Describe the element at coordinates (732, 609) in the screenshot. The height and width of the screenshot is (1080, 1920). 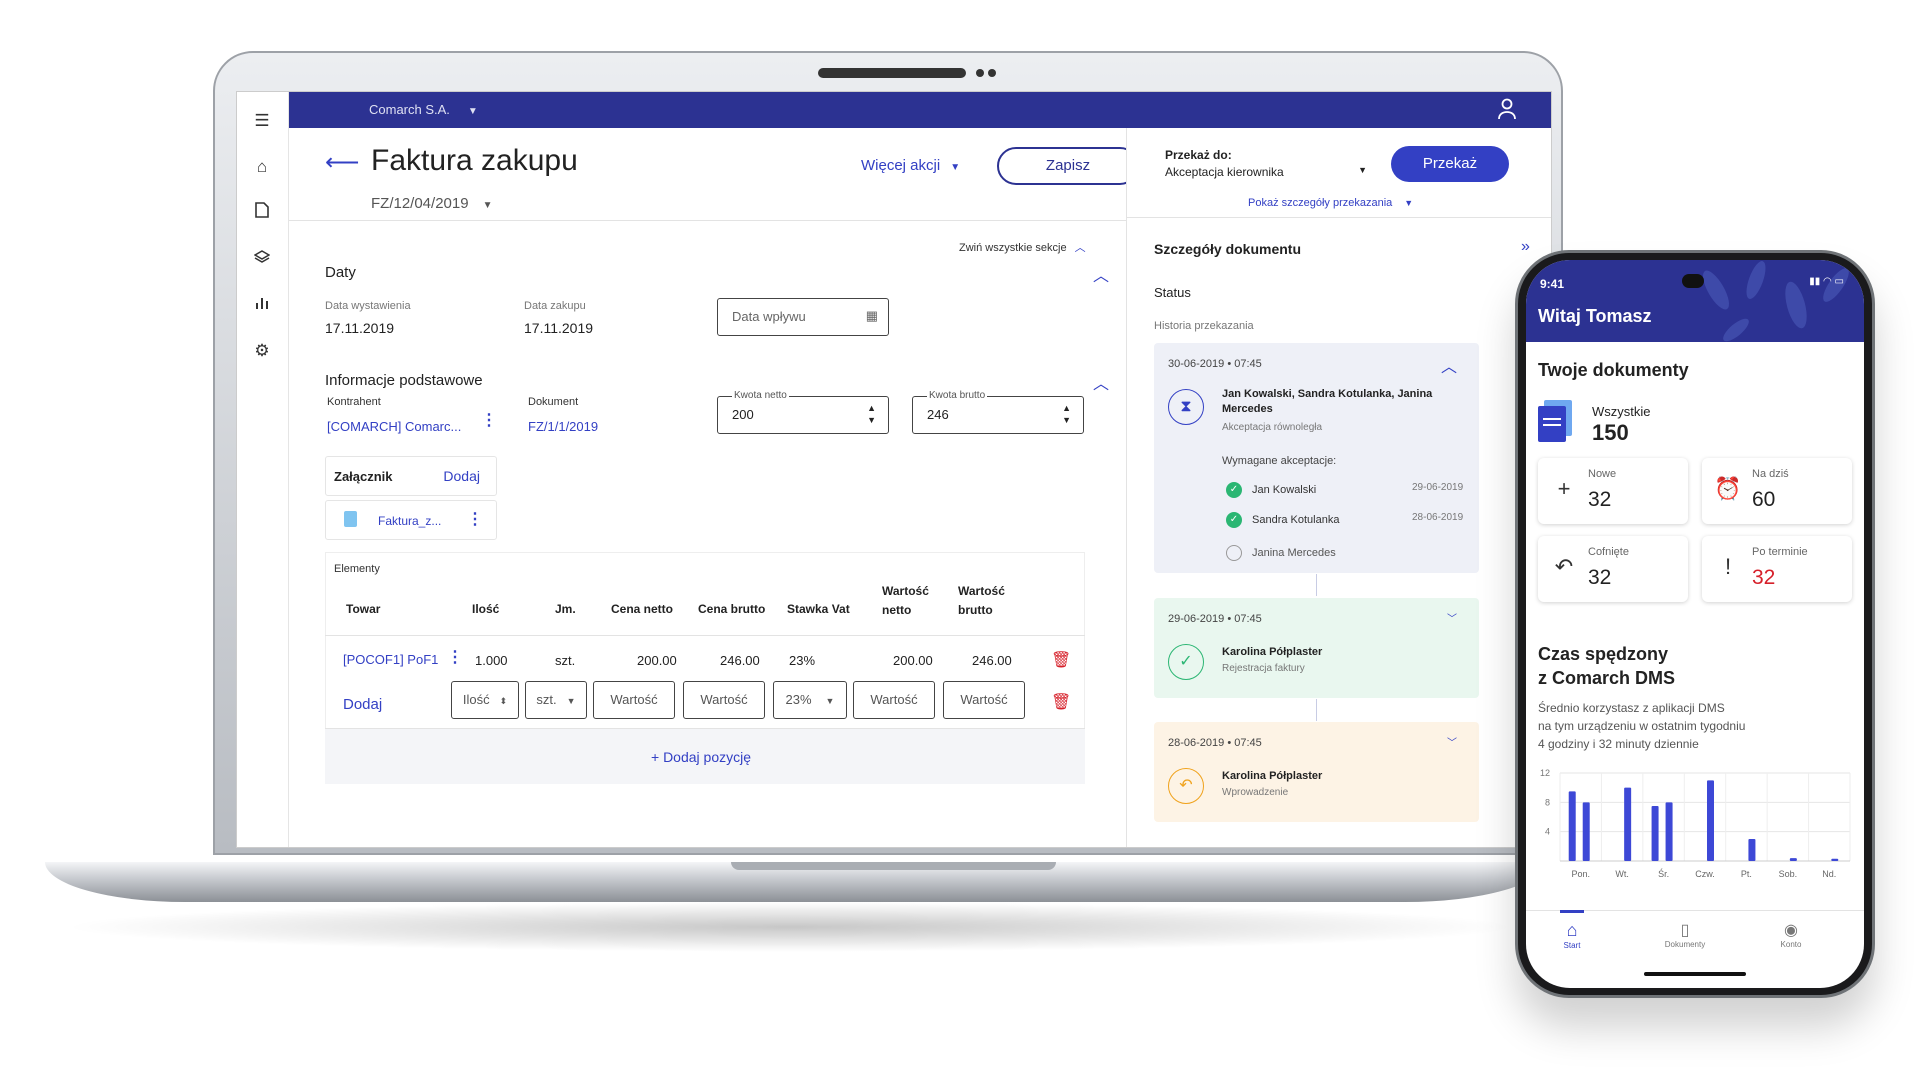
I see `column-header: Cena brutto` at that location.